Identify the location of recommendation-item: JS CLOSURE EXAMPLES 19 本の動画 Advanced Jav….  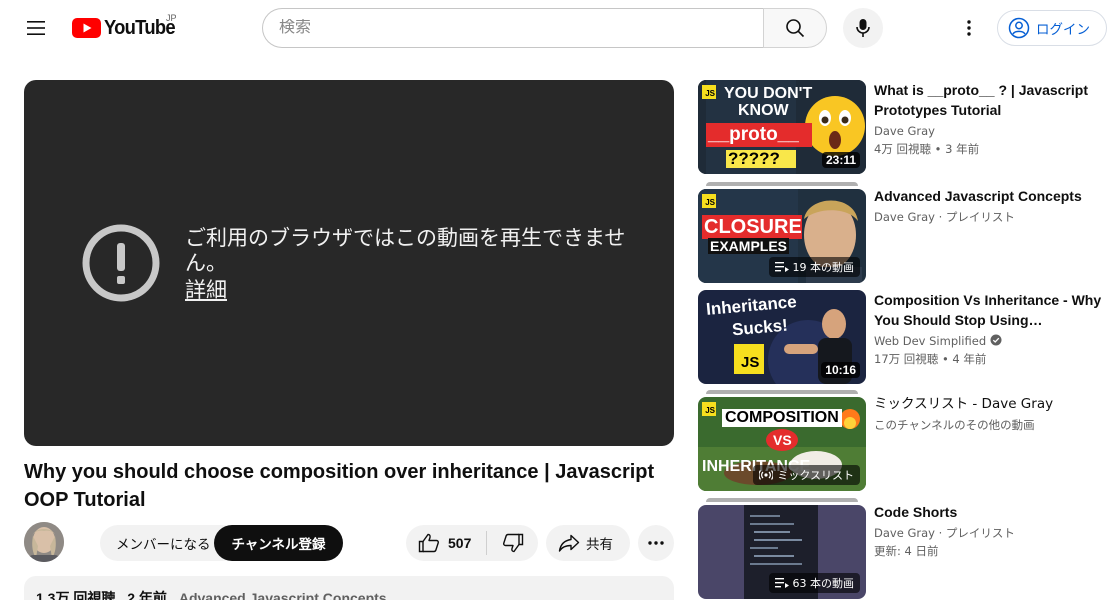
(903, 232).